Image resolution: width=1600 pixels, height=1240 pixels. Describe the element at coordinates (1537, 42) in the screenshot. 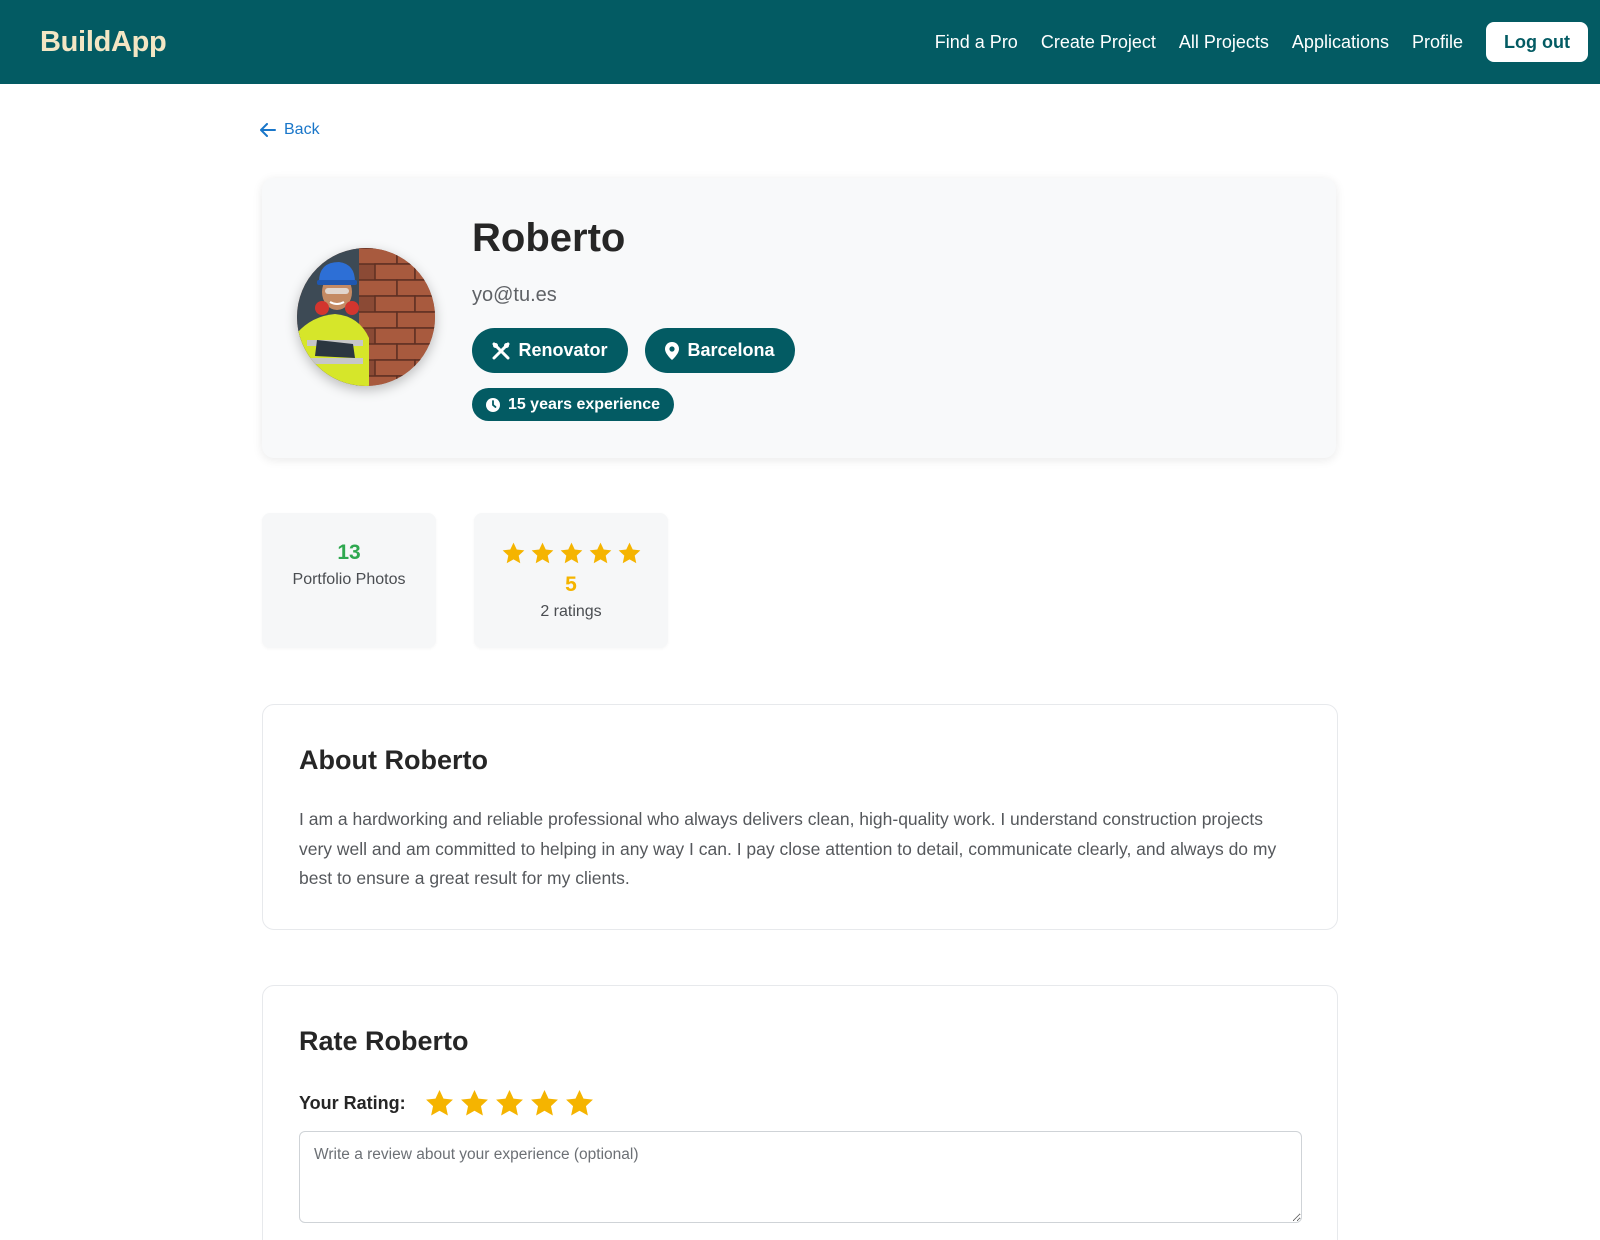

I see `logout-button: Log out` at that location.